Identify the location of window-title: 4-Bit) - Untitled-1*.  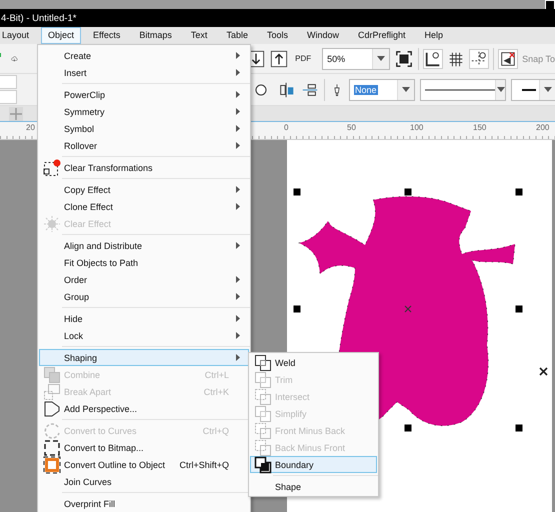
(38, 18).